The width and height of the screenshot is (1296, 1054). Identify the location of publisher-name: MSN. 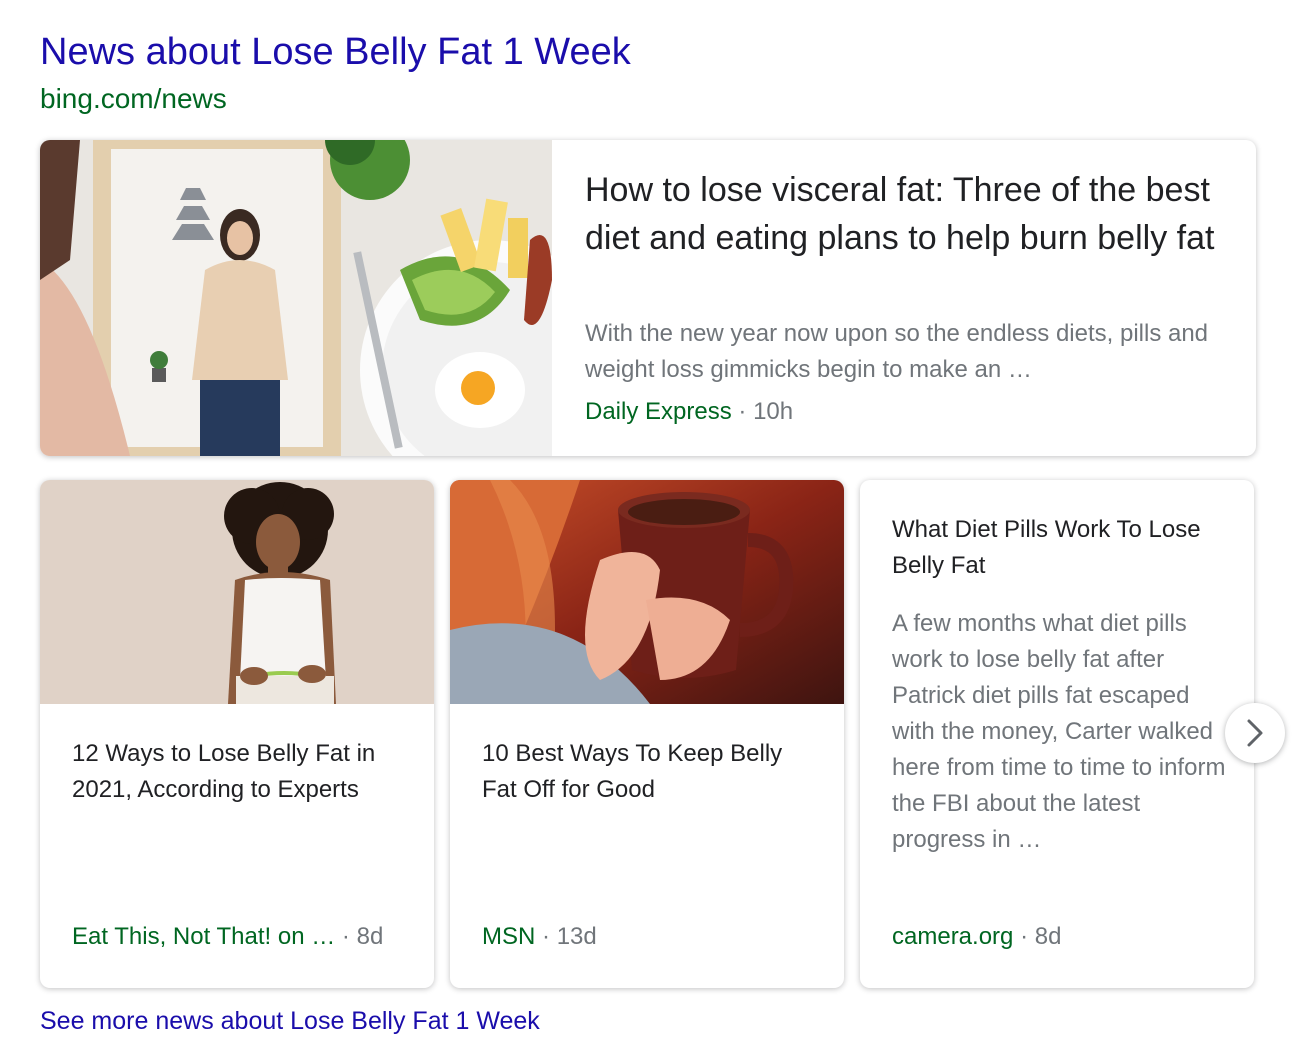
(508, 936).